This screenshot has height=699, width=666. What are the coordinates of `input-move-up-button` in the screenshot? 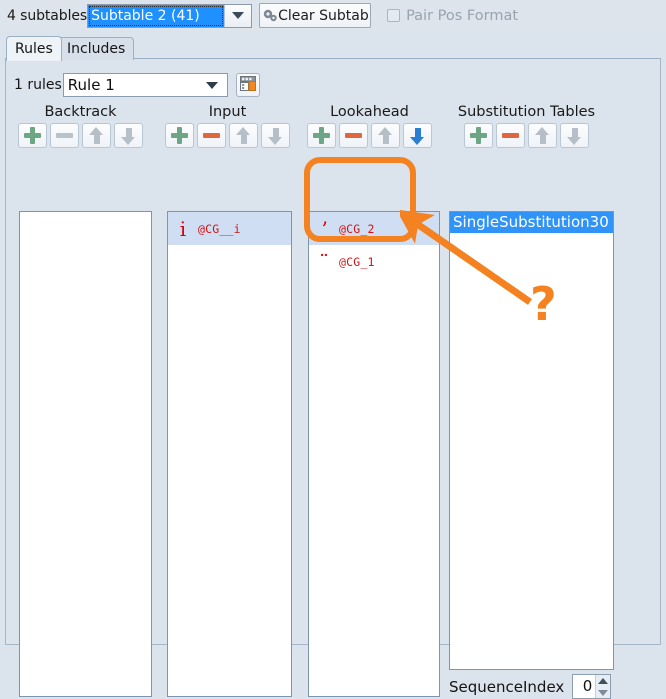 It's located at (243, 135).